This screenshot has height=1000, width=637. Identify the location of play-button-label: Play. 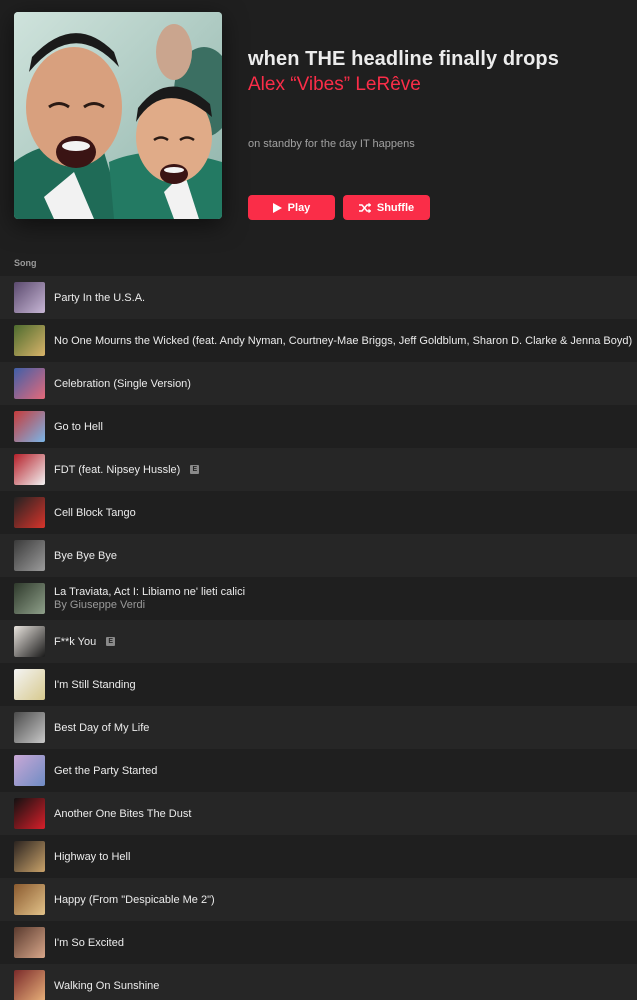
(299, 207).